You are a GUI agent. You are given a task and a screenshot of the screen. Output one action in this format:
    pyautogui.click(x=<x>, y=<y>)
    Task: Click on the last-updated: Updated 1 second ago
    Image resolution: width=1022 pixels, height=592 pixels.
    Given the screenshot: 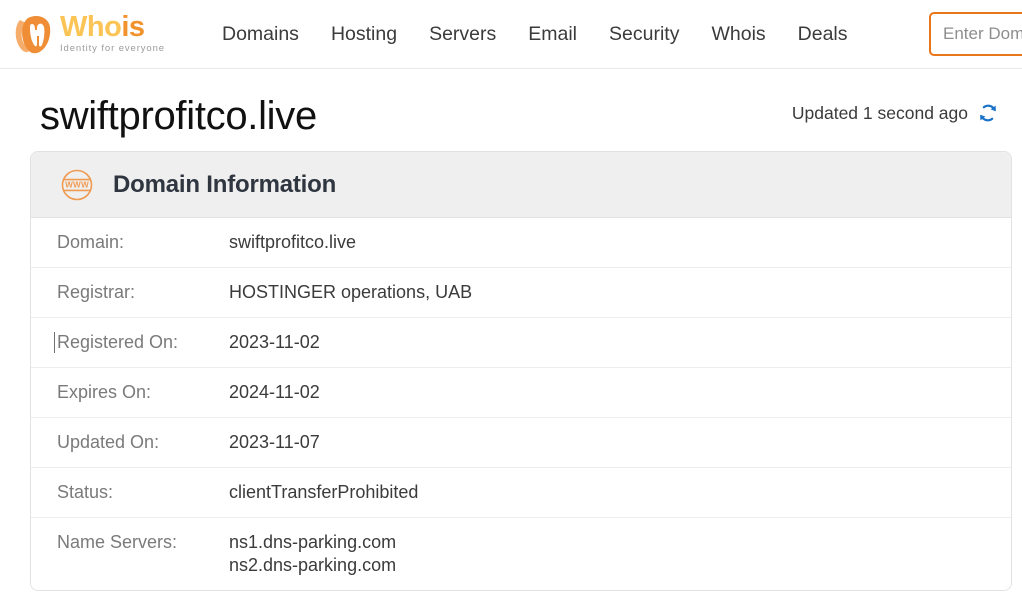 What is the action you would take?
    pyautogui.click(x=896, y=113)
    